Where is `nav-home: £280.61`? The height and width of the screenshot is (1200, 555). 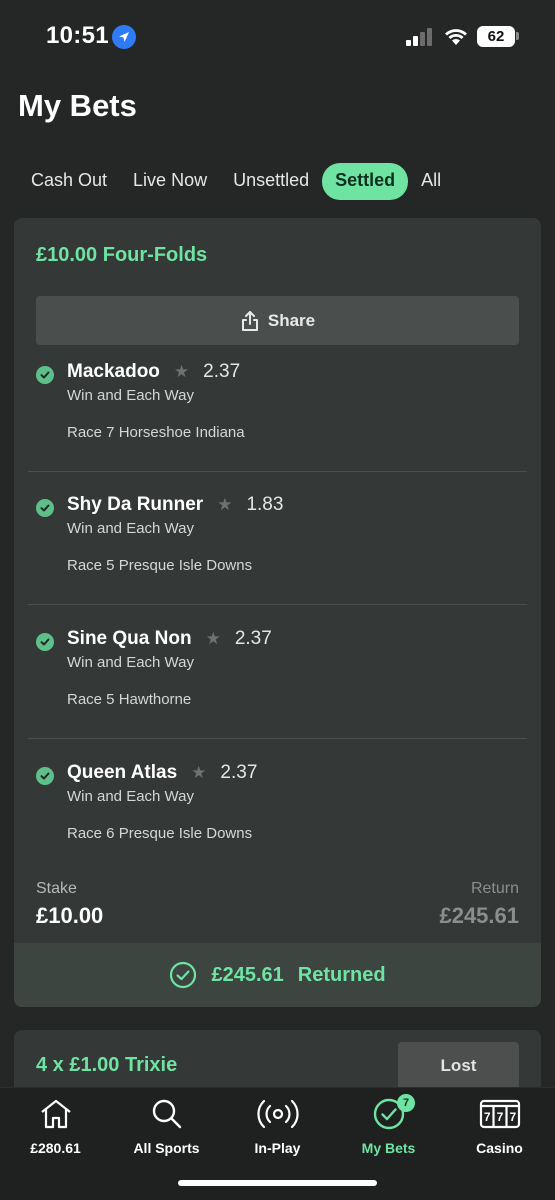 nav-home: £280.61 is located at coordinates (55, 1131).